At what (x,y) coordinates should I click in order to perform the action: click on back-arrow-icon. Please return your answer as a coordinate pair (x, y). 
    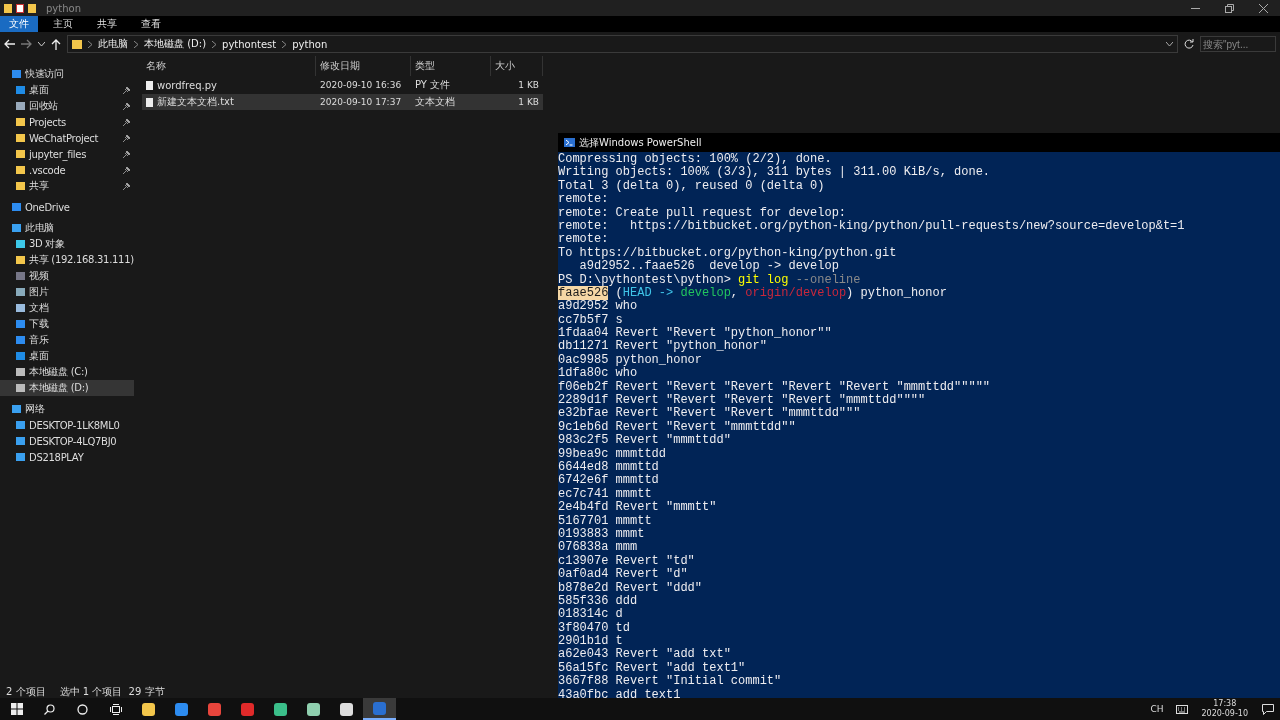
    Looking at the image, I should click on (9, 44).